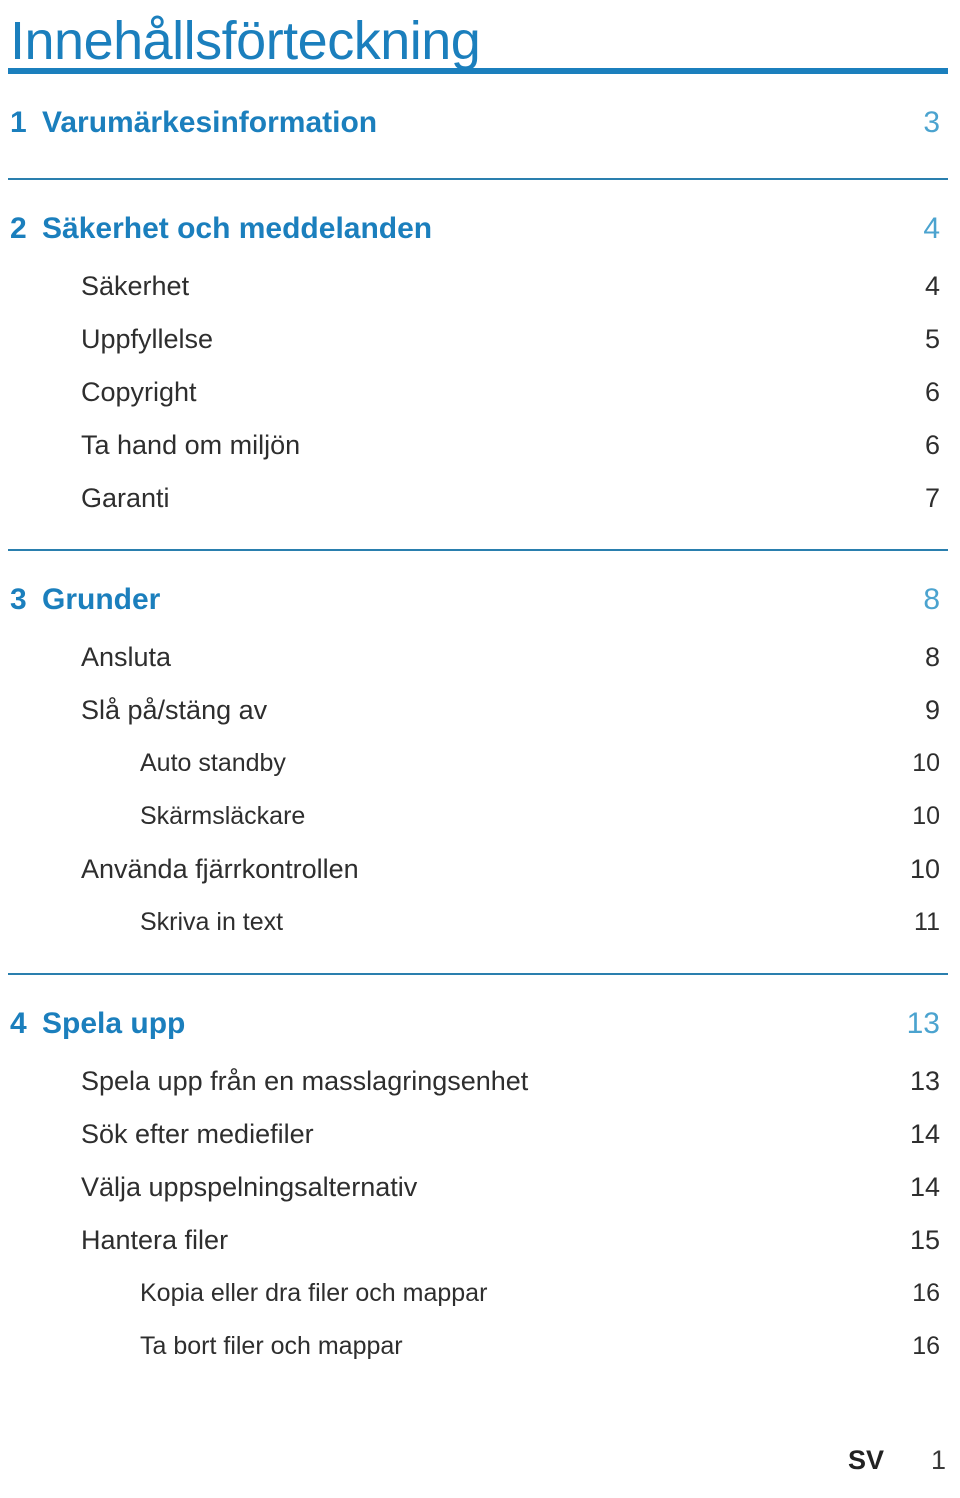 The image size is (960, 1498). Describe the element at coordinates (478, 1024) in the screenshot. I see `toc-heading-4: 4 Spela upp 13` at that location.